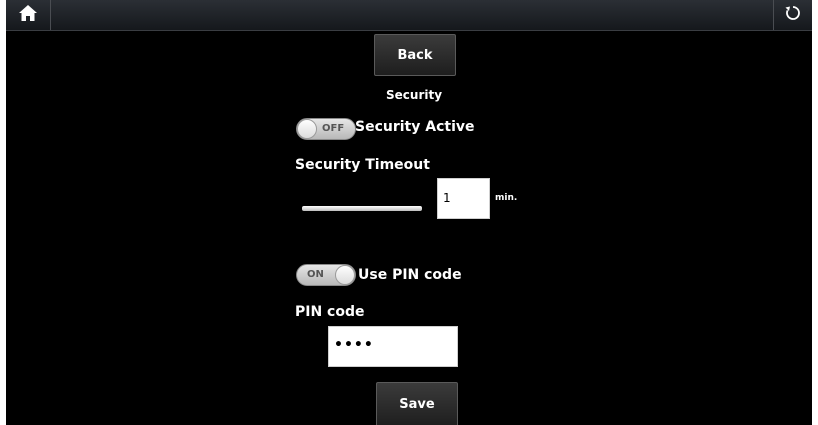 The height and width of the screenshot is (425, 818). What do you see at coordinates (315, 274) in the screenshot?
I see `toggle-state-label: ON` at bounding box center [315, 274].